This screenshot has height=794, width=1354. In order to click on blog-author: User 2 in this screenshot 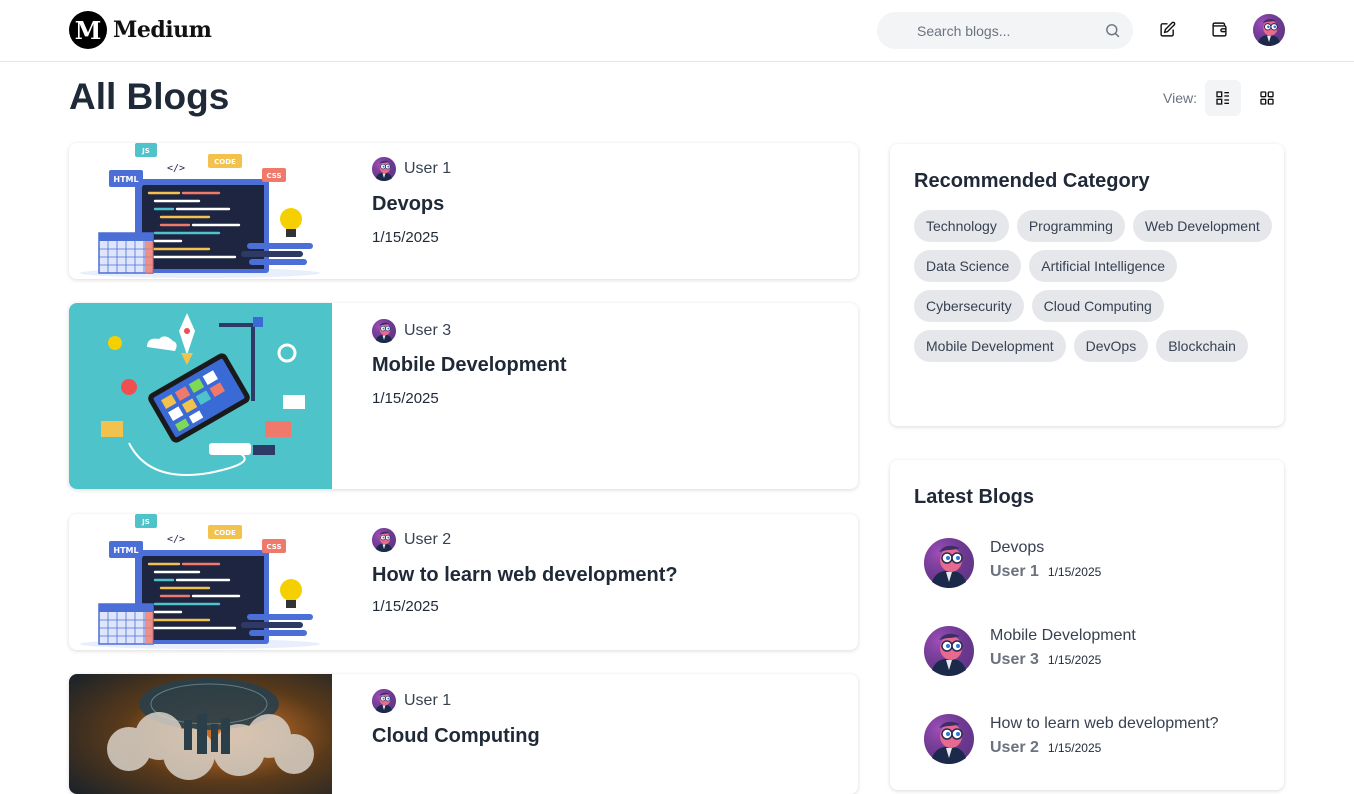, I will do `click(411, 540)`.